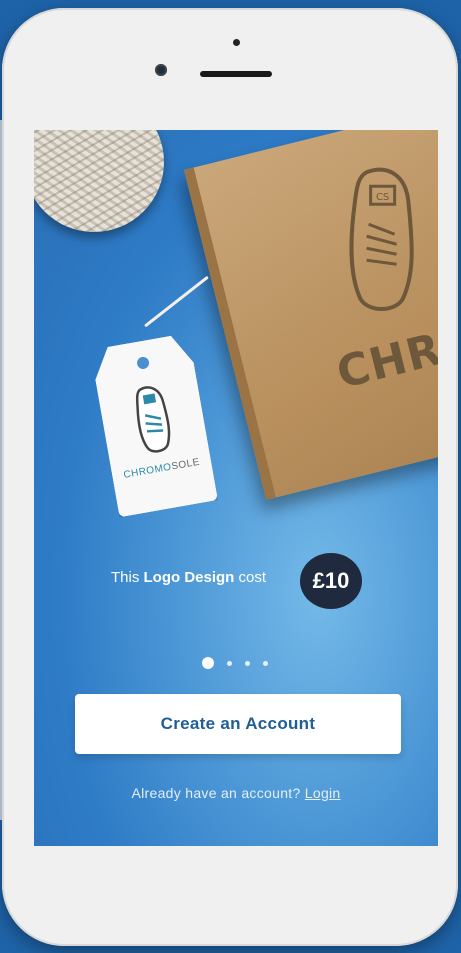 This screenshot has height=953, width=461. I want to click on create-account-button: Create an Account, so click(238, 724).